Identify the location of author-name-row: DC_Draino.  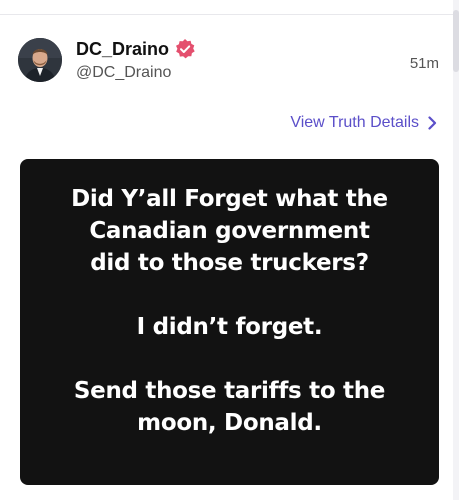
(136, 49).